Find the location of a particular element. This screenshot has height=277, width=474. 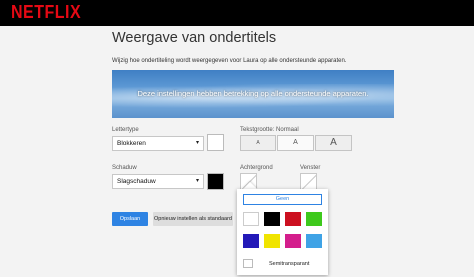

shadow-select-value: Slagschaduw is located at coordinates (136, 181).